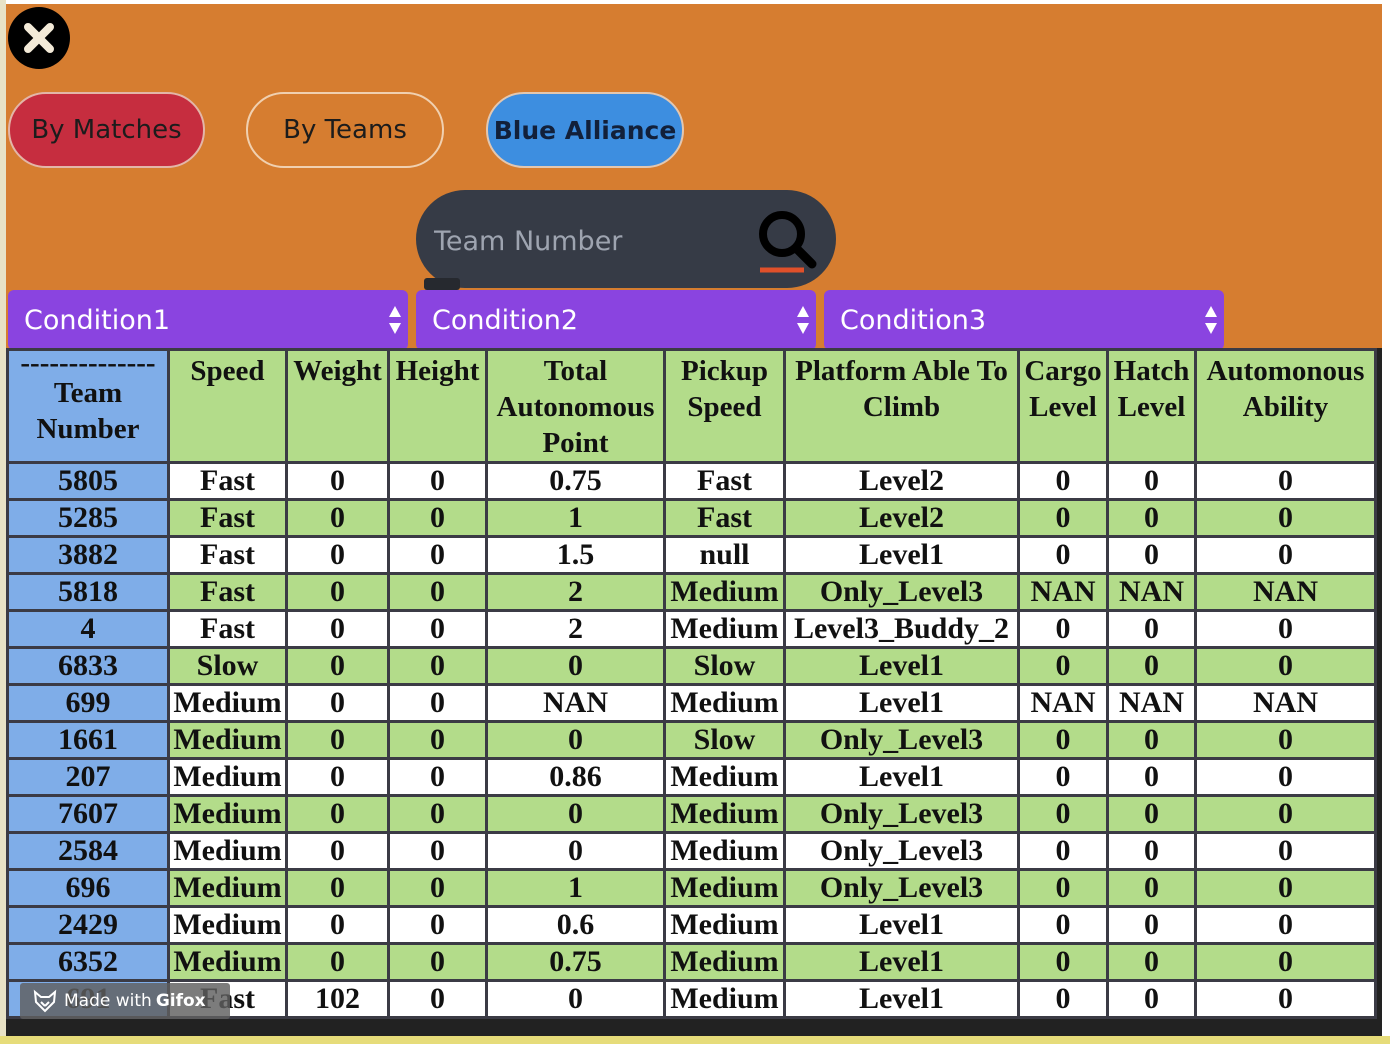 This screenshot has width=1390, height=1044. What do you see at coordinates (575, 703) in the screenshot?
I see `cell-total-autonomous-point: NAN` at bounding box center [575, 703].